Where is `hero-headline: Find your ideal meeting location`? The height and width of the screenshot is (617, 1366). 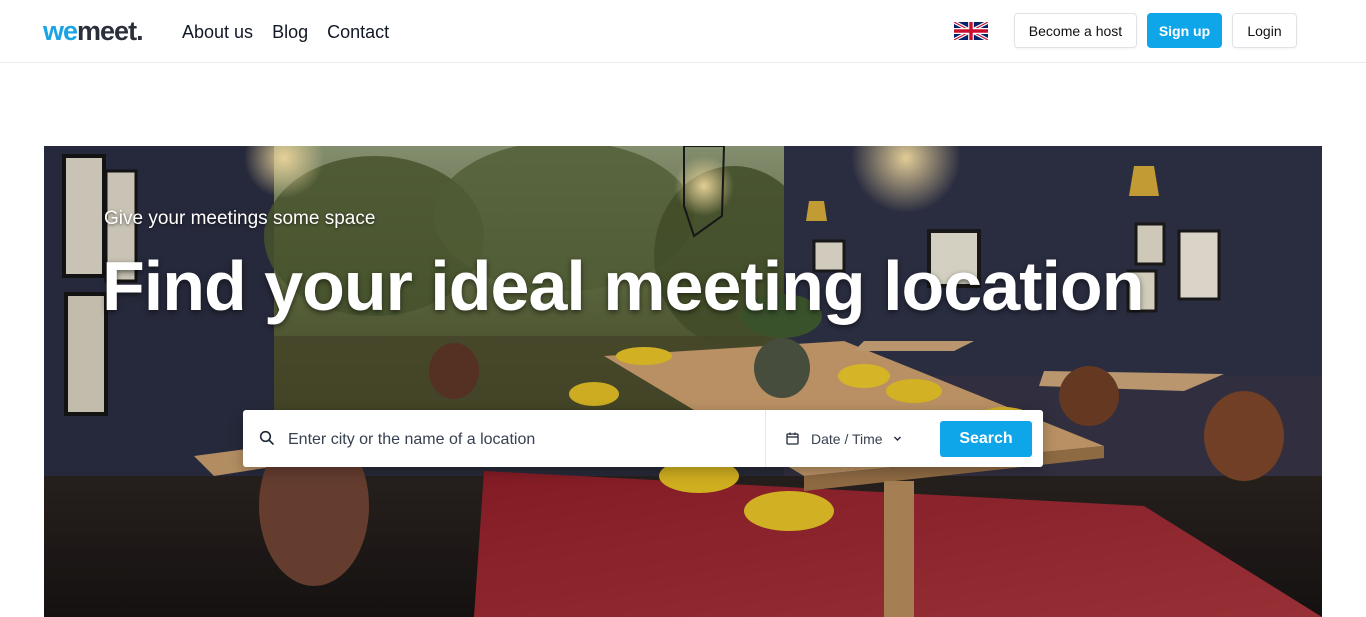 hero-headline: Find your ideal meeting location is located at coordinates (623, 286).